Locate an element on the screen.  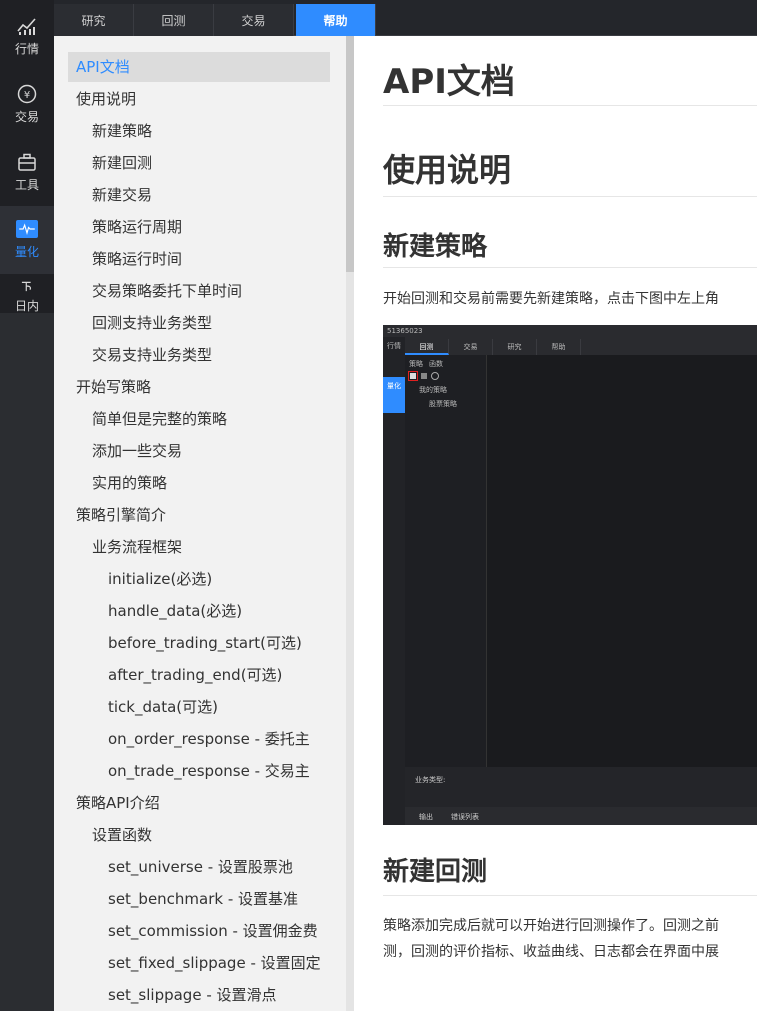
toc-item: 策略引擎简介 is located at coordinates (117, 515).